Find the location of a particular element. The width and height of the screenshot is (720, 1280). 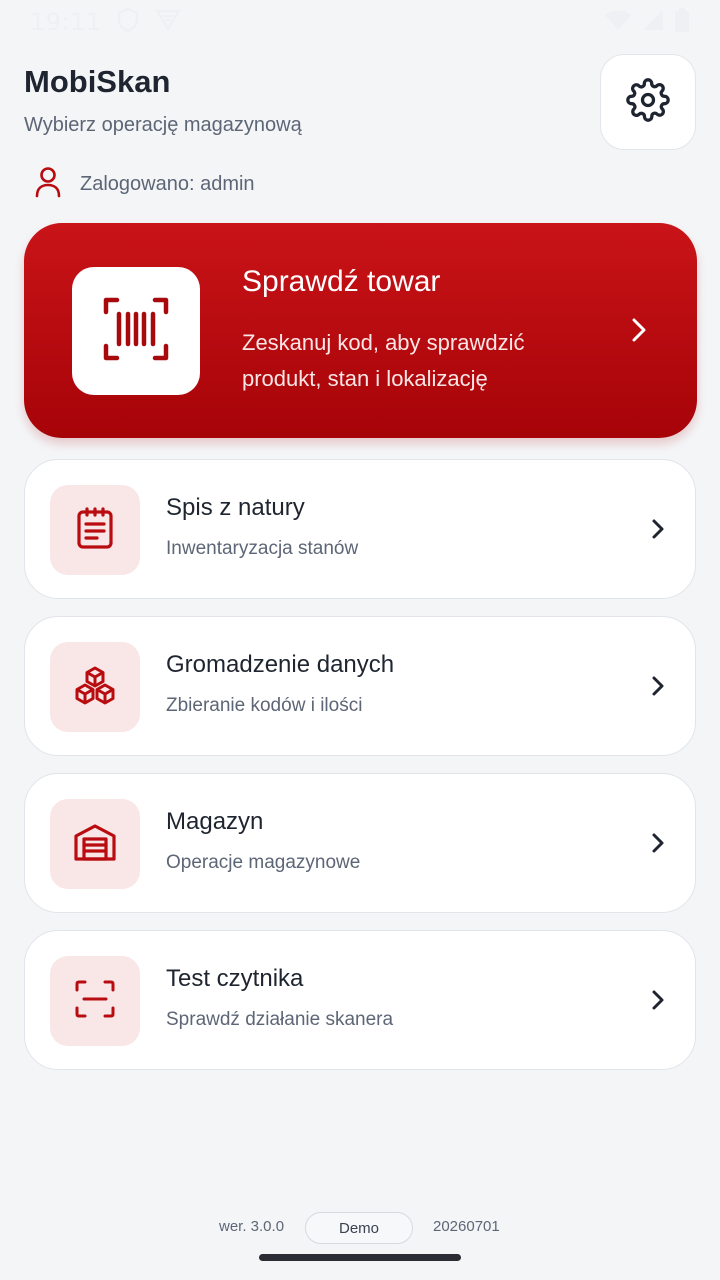

build-text: 20260701 is located at coordinates (466, 1226).